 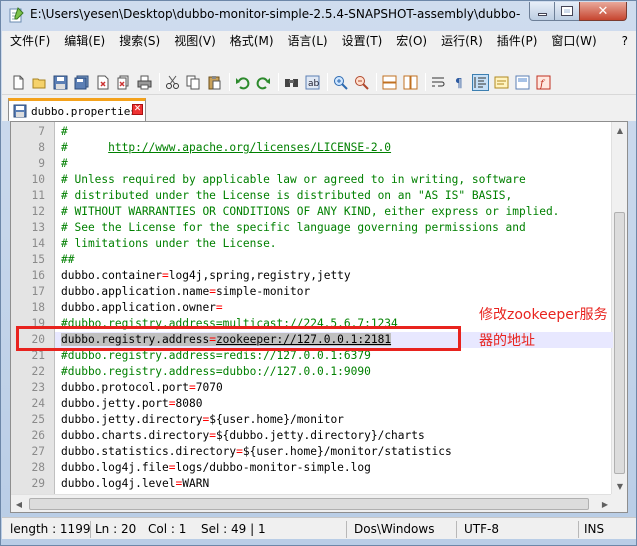 I want to click on scroll-down-icon: ▼, so click(x=619, y=486).